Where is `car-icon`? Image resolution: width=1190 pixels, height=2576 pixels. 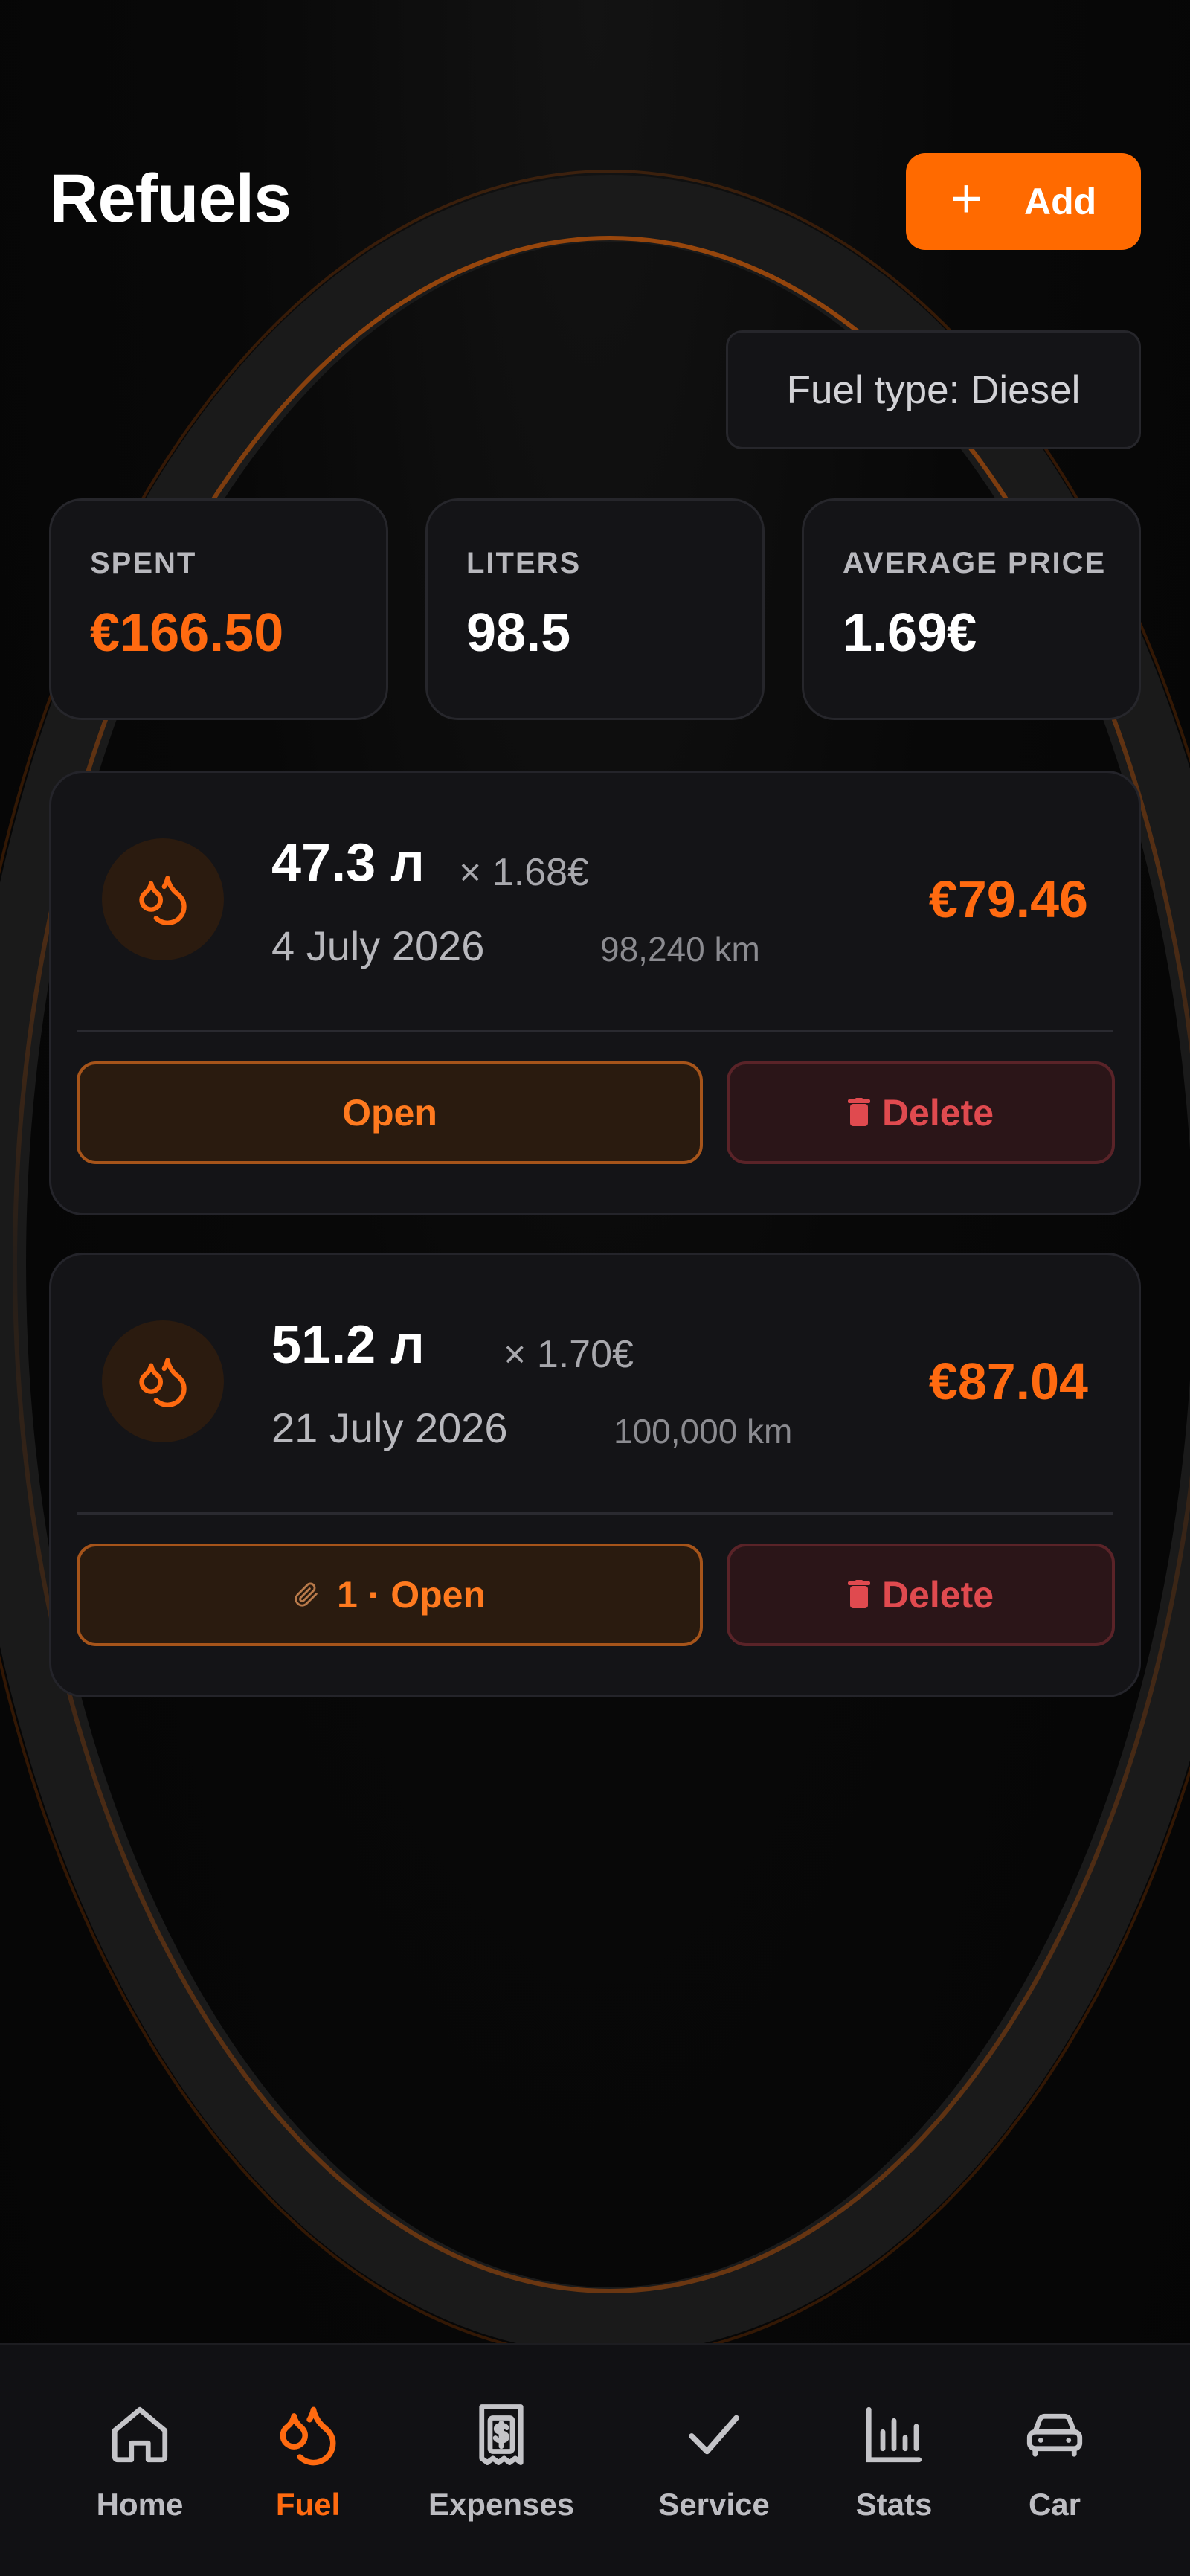
car-icon is located at coordinates (1055, 2434).